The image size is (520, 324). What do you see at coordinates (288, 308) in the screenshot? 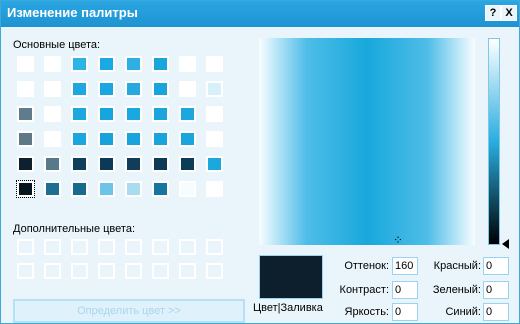
I see `color-solid-label: Цвет|Заливка` at bounding box center [288, 308].